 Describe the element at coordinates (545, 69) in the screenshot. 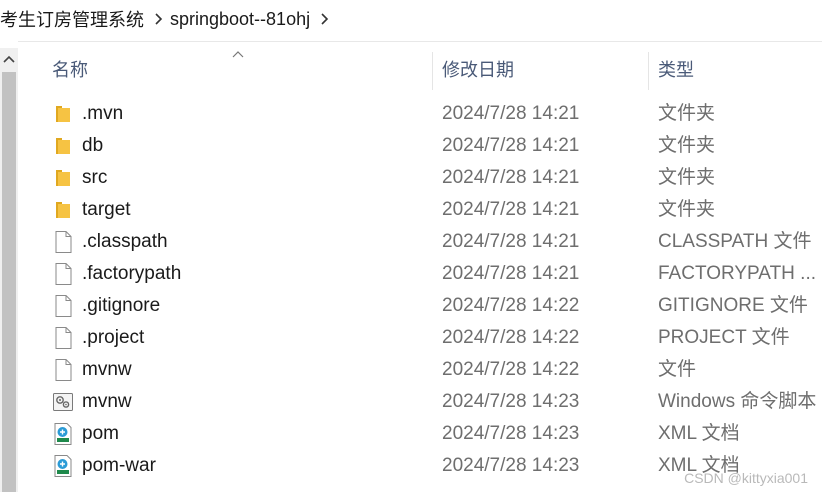

I see `column-header-date: 修改日期` at that location.